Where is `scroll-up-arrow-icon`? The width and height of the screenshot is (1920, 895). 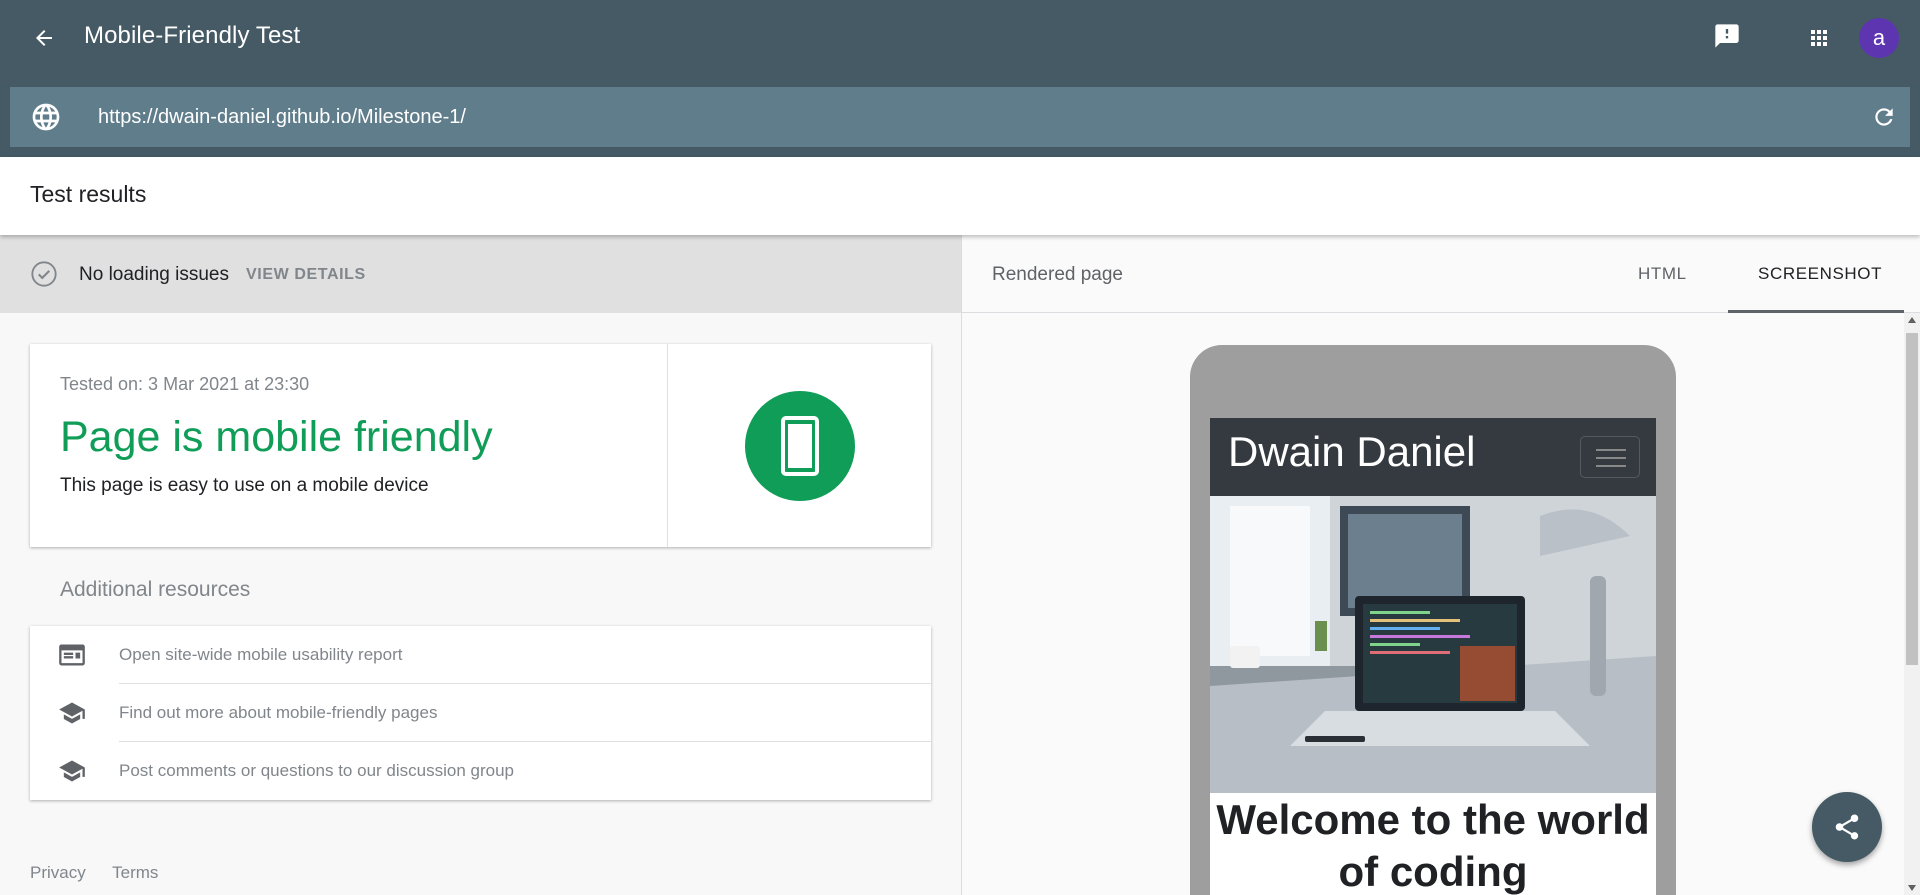
scroll-up-arrow-icon is located at coordinates (1912, 320).